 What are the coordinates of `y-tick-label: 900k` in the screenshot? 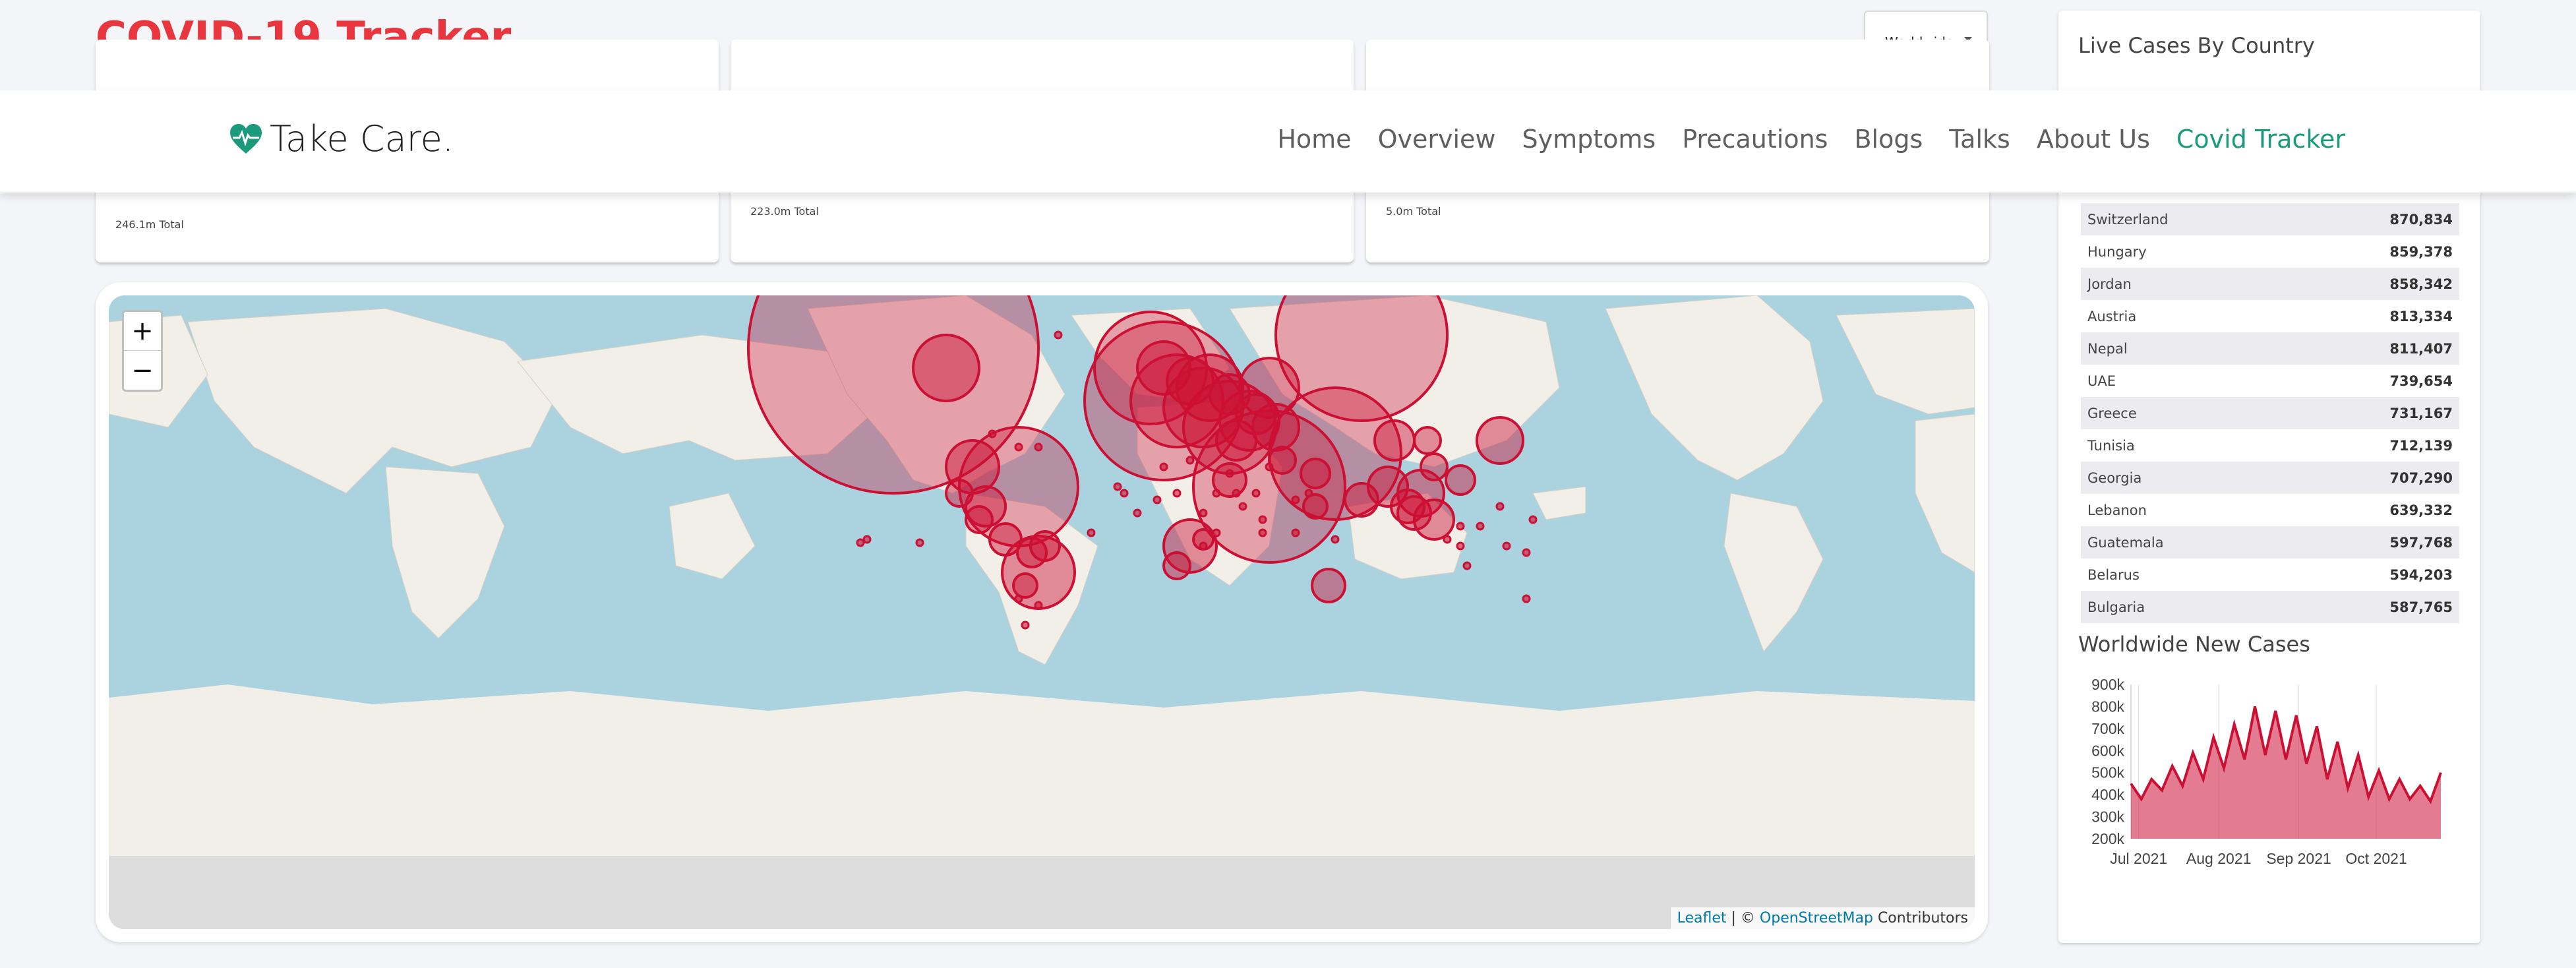 It's located at (2107, 684).